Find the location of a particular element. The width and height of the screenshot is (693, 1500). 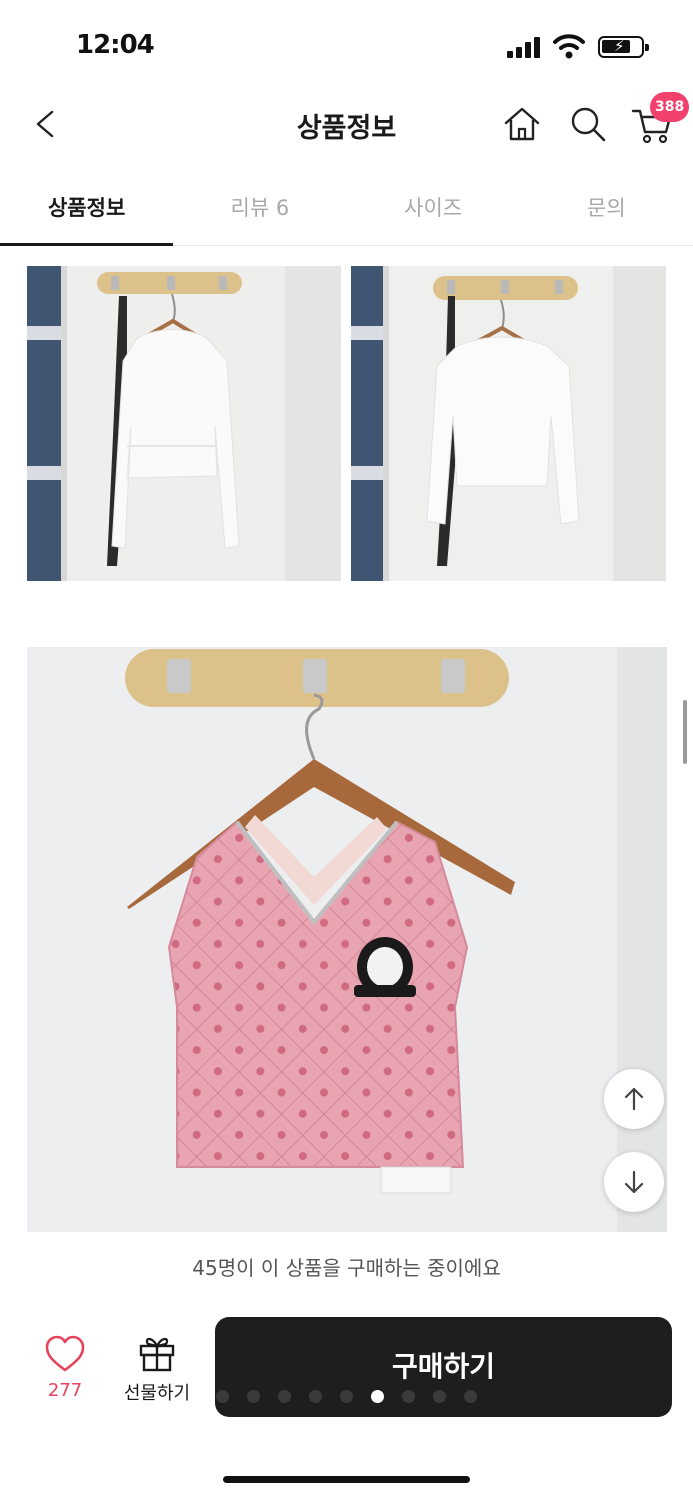

white-cropped-shirt-with-tie-back-photo is located at coordinates (508, 423).